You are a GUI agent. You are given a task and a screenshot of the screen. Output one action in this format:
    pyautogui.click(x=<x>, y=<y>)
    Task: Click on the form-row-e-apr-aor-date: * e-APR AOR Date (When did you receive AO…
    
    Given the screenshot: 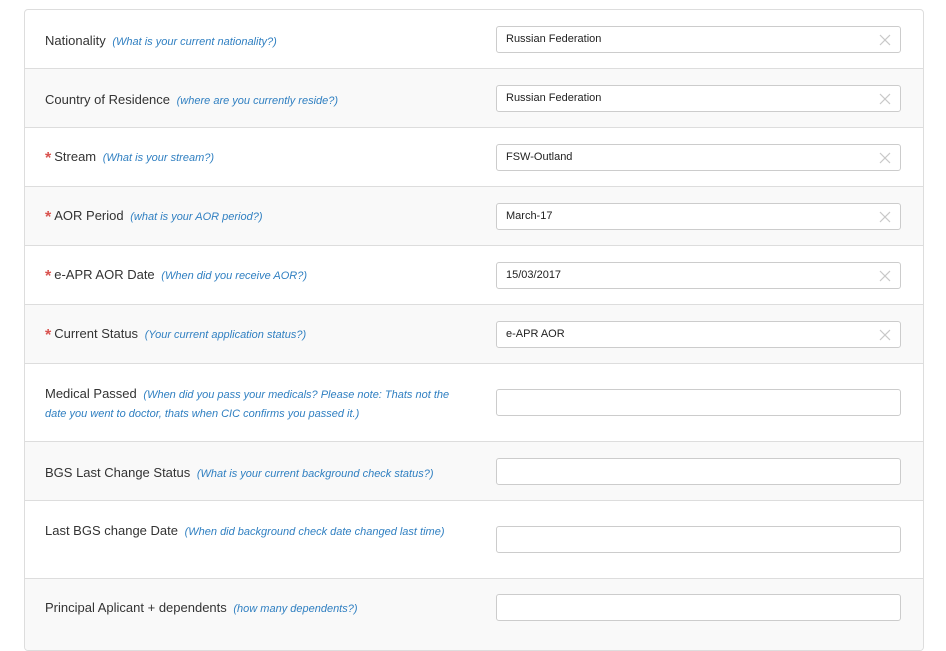 What is the action you would take?
    pyautogui.click(x=474, y=275)
    